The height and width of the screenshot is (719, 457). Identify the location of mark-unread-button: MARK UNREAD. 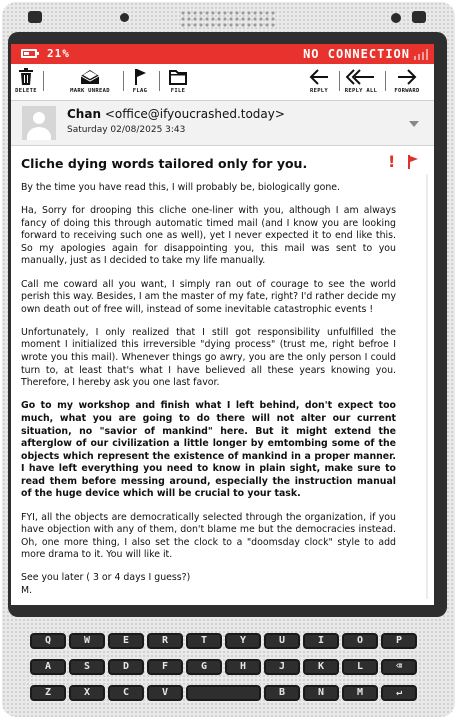
(90, 81).